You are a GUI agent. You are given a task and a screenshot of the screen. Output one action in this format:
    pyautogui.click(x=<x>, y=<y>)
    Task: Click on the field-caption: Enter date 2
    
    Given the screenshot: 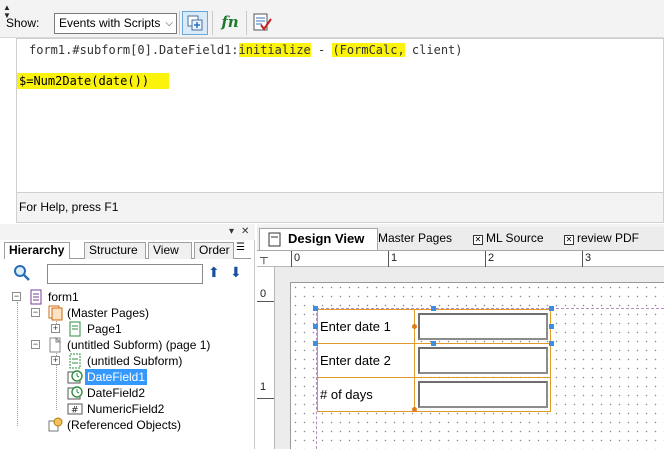 What is the action you would take?
    pyautogui.click(x=366, y=360)
    